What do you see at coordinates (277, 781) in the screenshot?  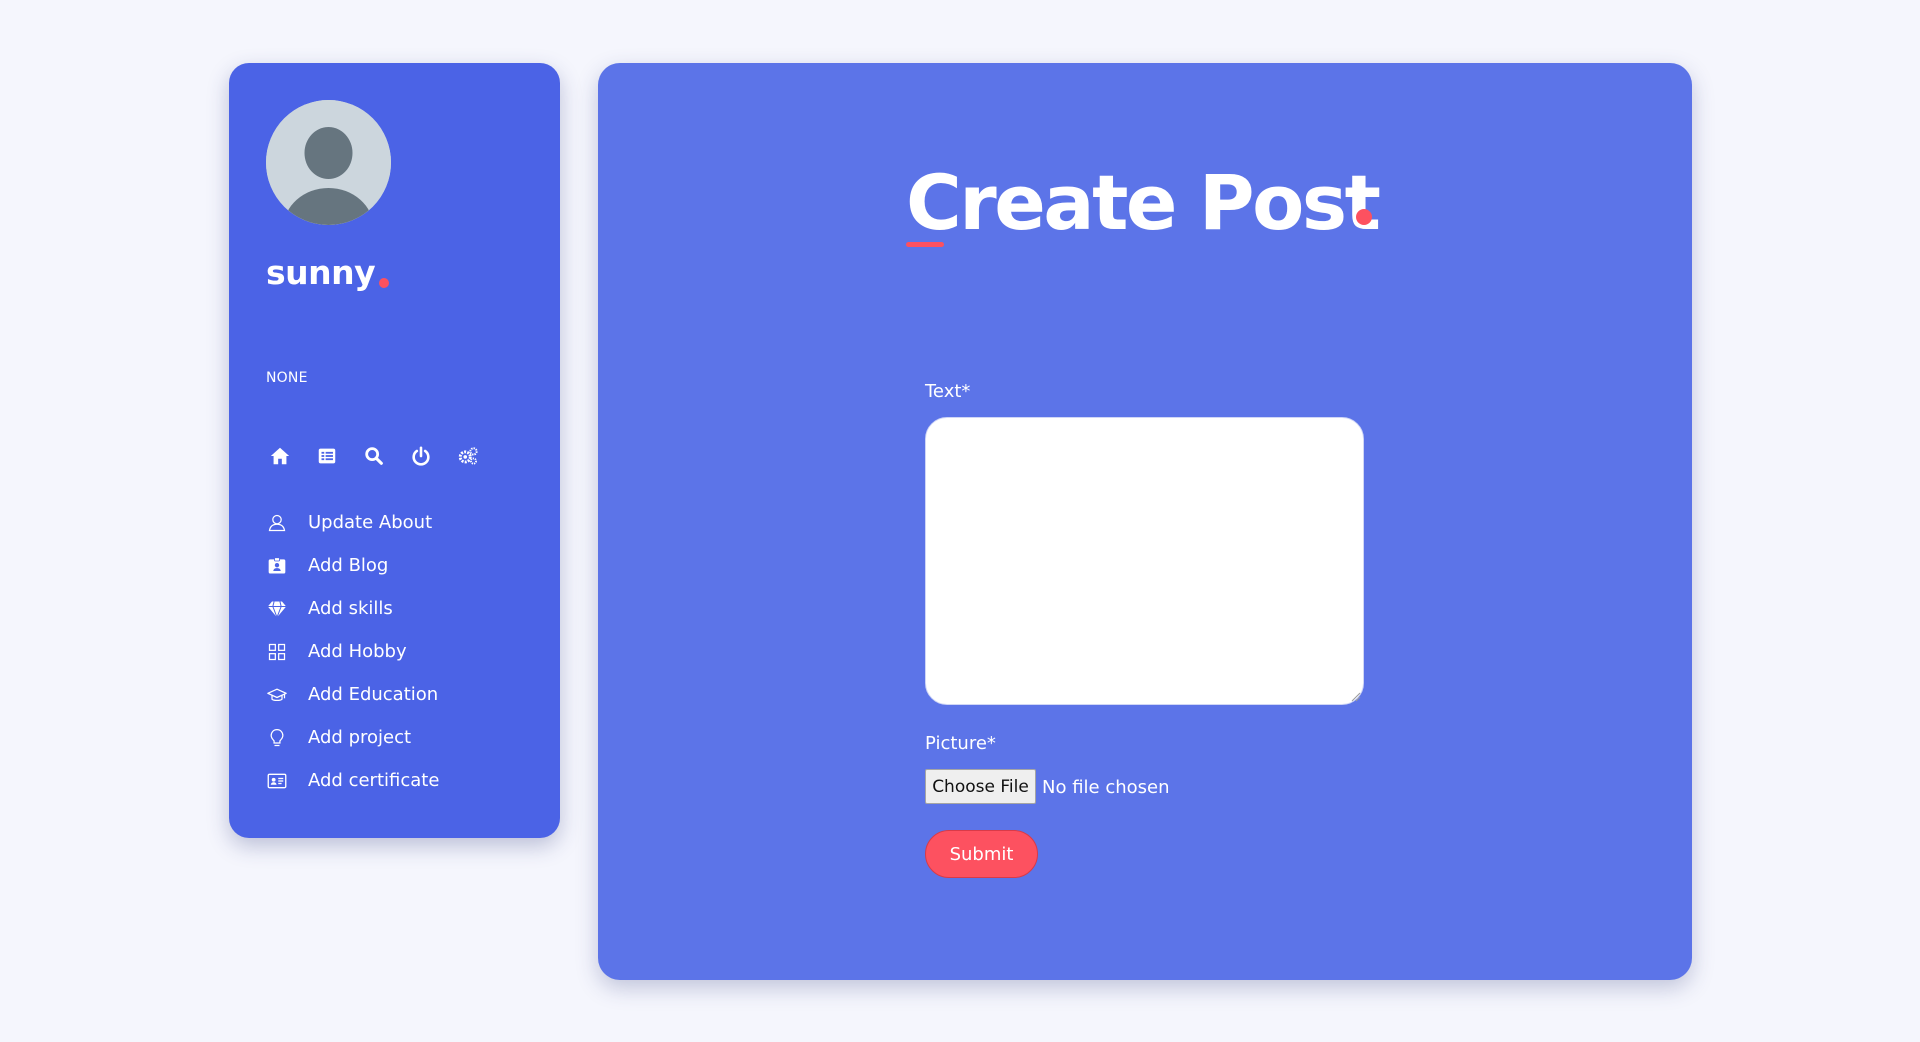 I see `id-card-icon` at bounding box center [277, 781].